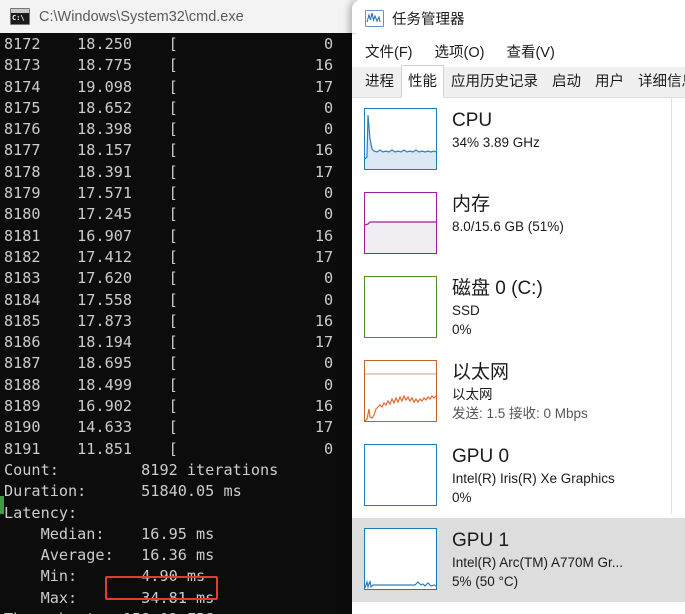 Image resolution: width=685 pixels, height=614 pixels. What do you see at coordinates (497, 288) in the screenshot?
I see `disk-name: 磁盘 0 (C:)` at bounding box center [497, 288].